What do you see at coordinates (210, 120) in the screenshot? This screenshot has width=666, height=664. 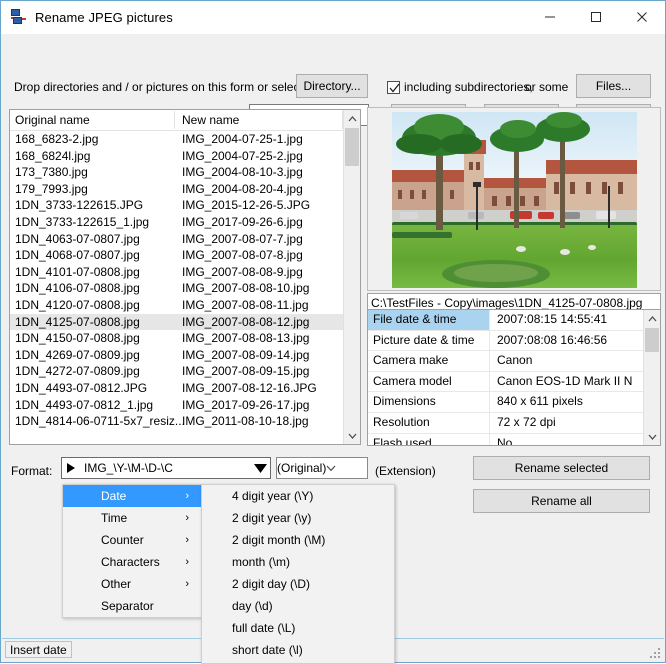 I see `column-header-new-name: New name` at bounding box center [210, 120].